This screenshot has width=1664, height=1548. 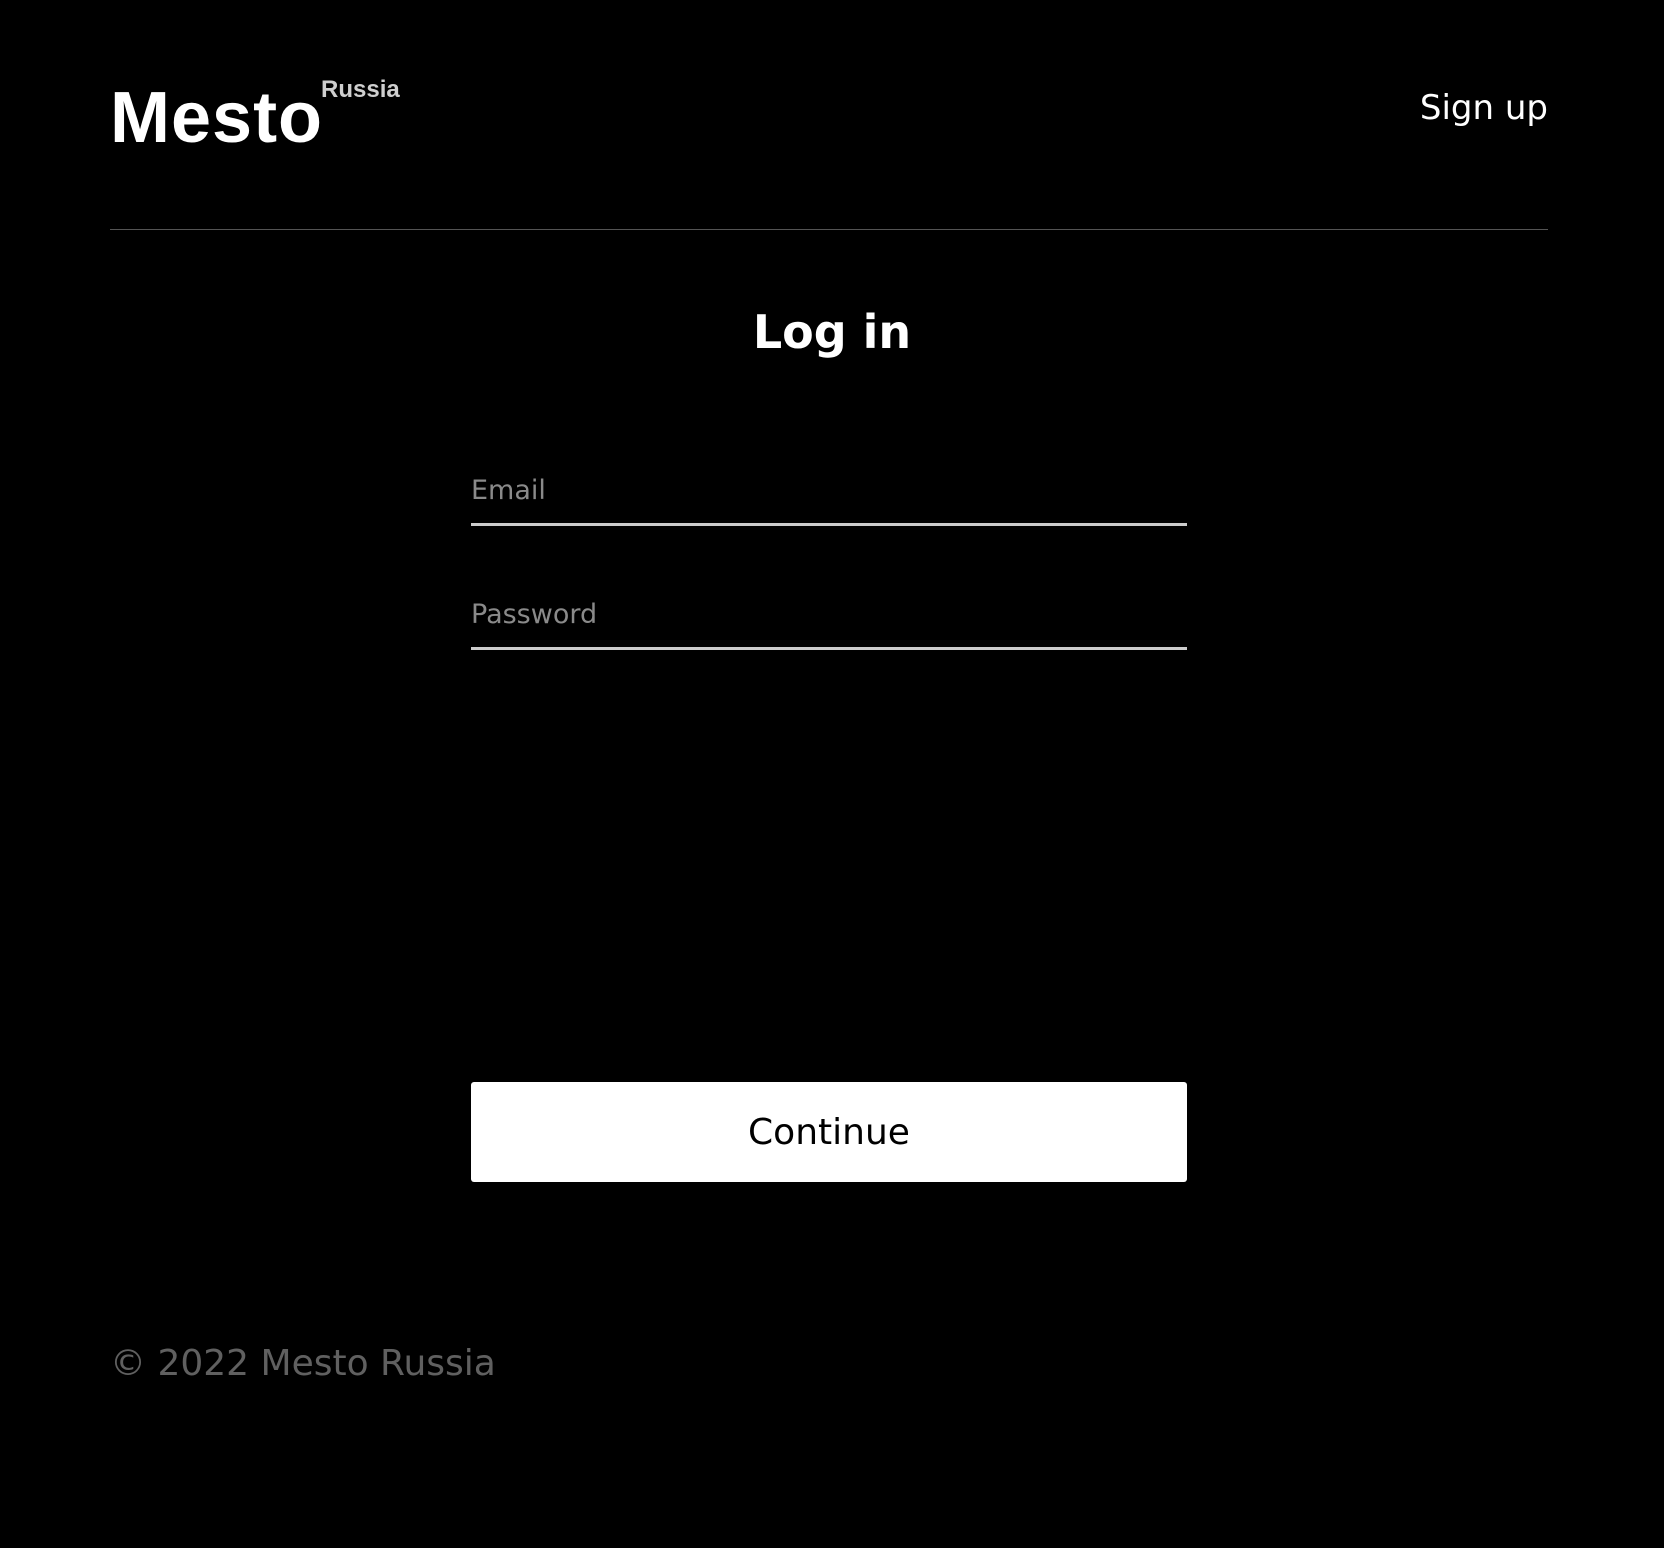 I want to click on logo: Mesto Russia, so click(x=260, y=117).